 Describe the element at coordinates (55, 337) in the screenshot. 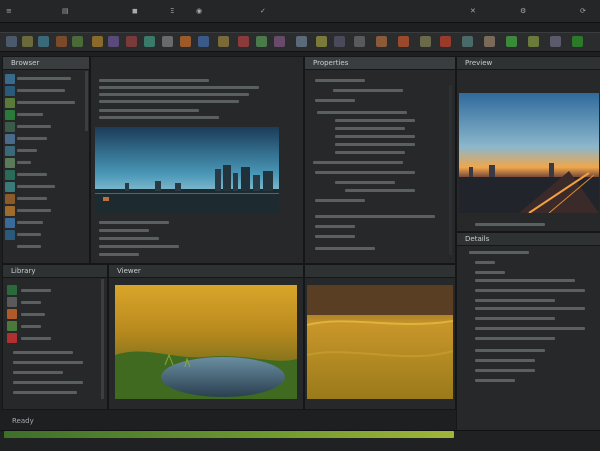

I see `library-panel: Library` at that location.